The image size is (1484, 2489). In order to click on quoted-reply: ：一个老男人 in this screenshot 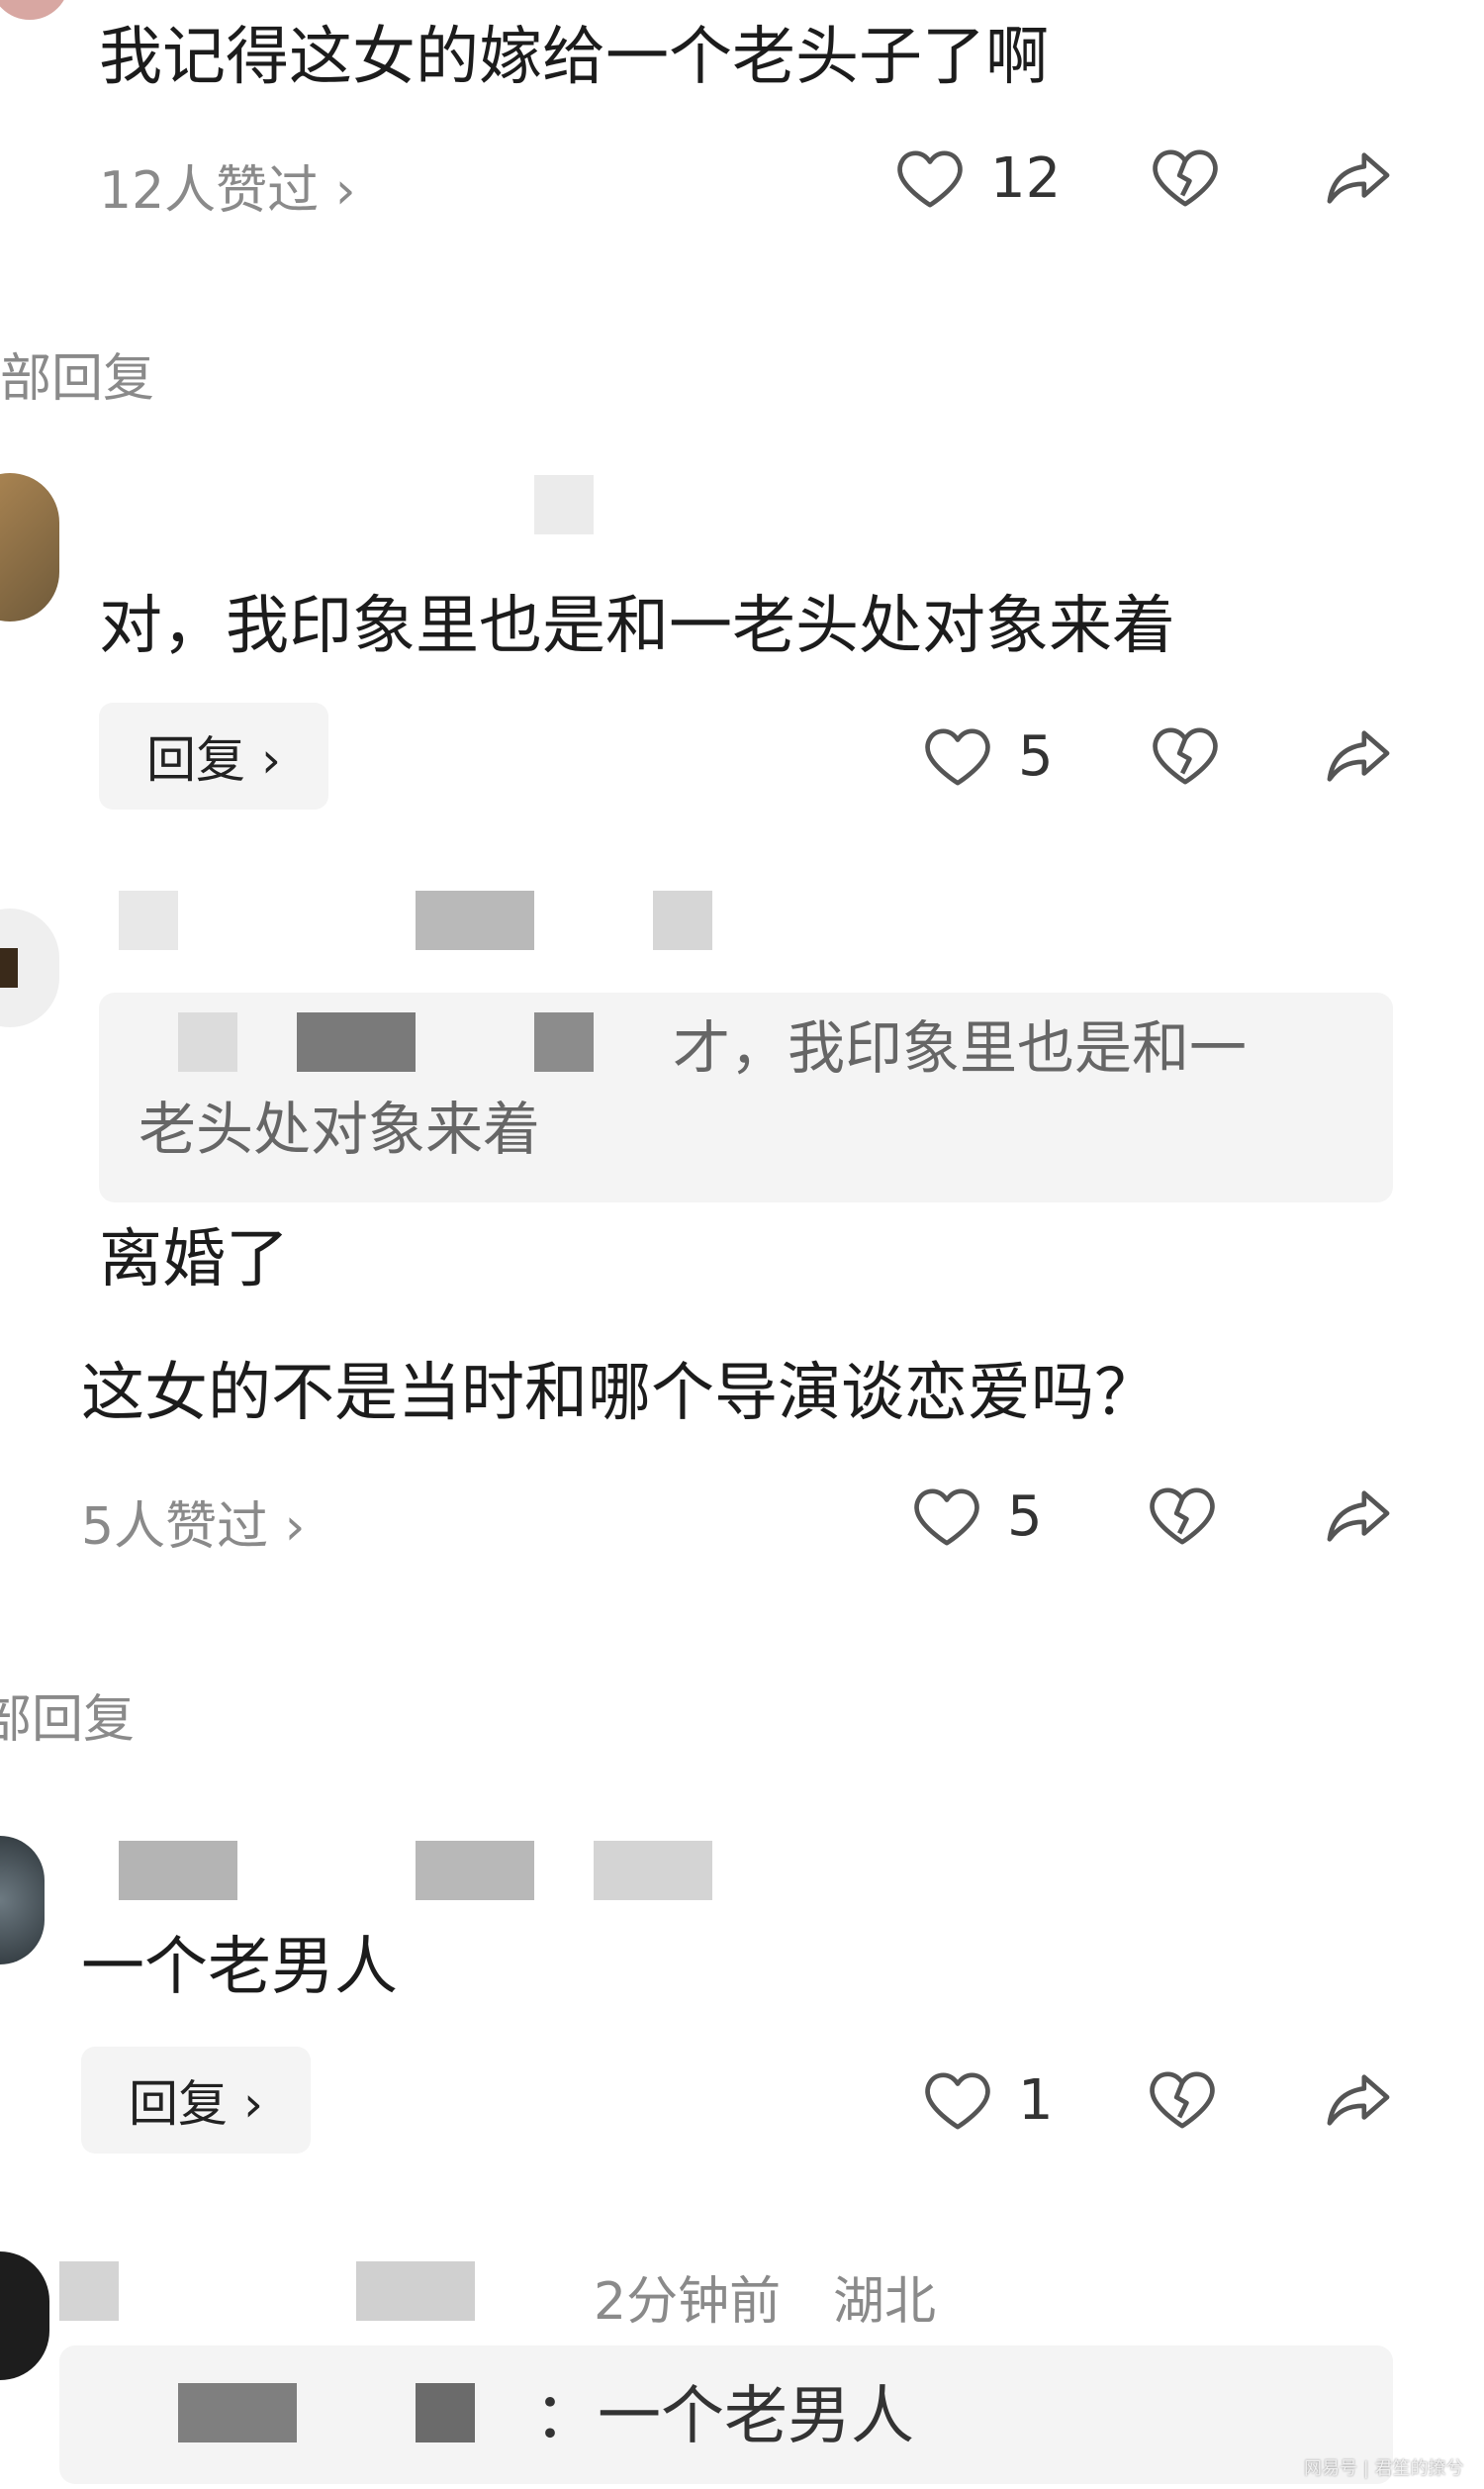, I will do `click(726, 2414)`.